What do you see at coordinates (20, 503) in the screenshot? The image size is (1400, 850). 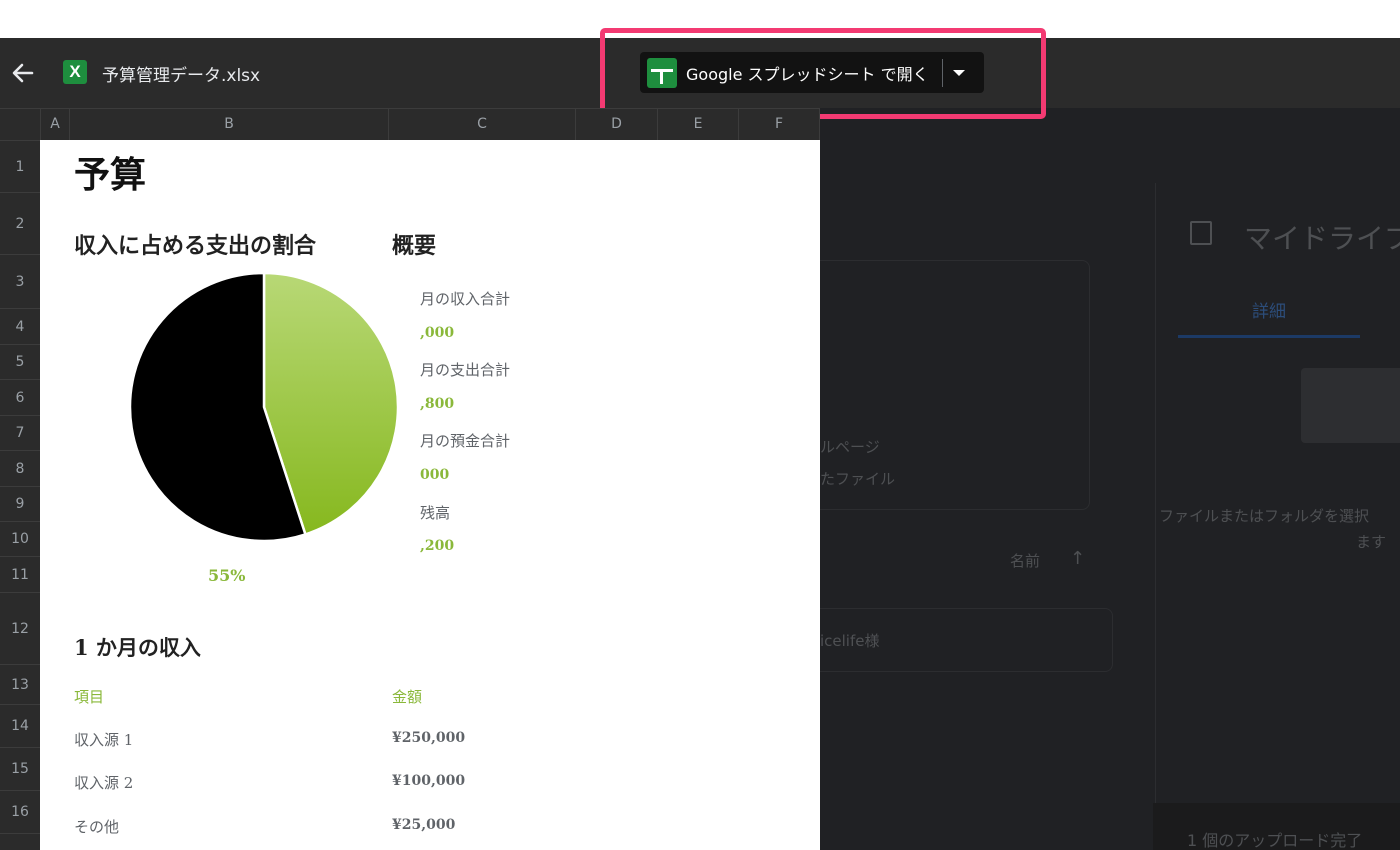 I see `row-header: 9` at bounding box center [20, 503].